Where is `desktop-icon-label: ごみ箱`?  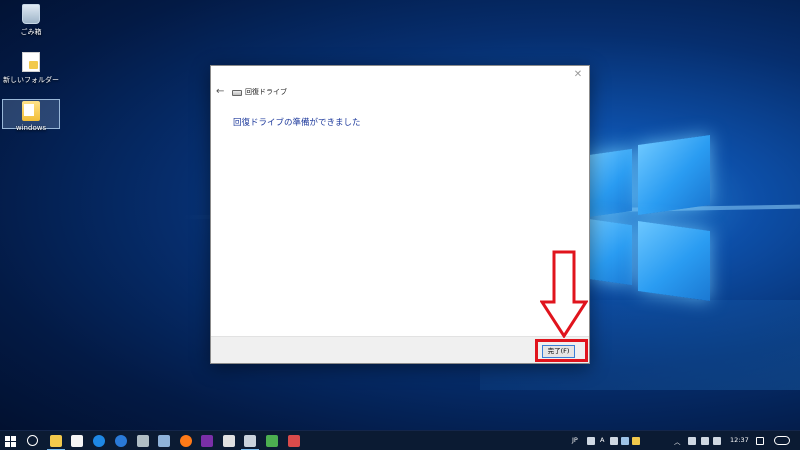
desktop-icon-label: ごみ箱 is located at coordinates (31, 32).